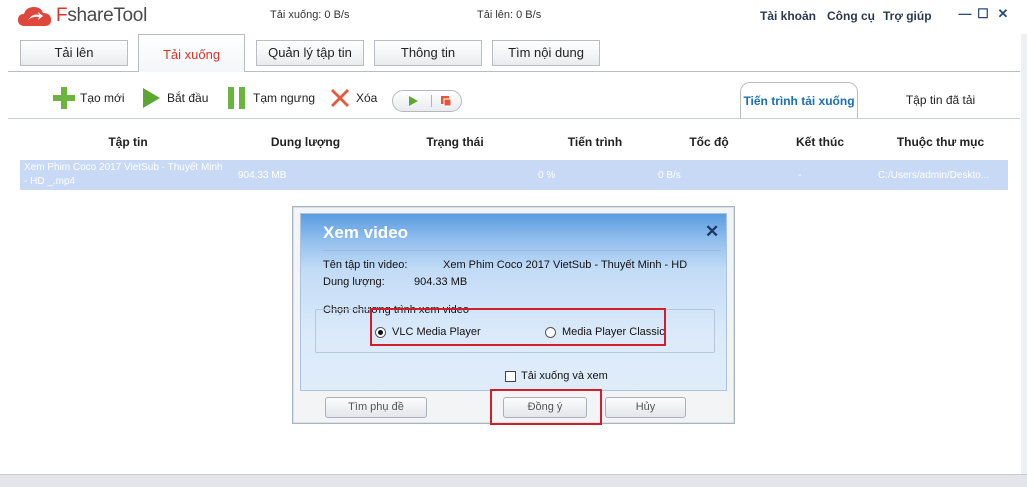 This screenshot has height=487, width=1027. Describe the element at coordinates (352, 98) in the screenshot. I see `delete-button: Xóa` at that location.